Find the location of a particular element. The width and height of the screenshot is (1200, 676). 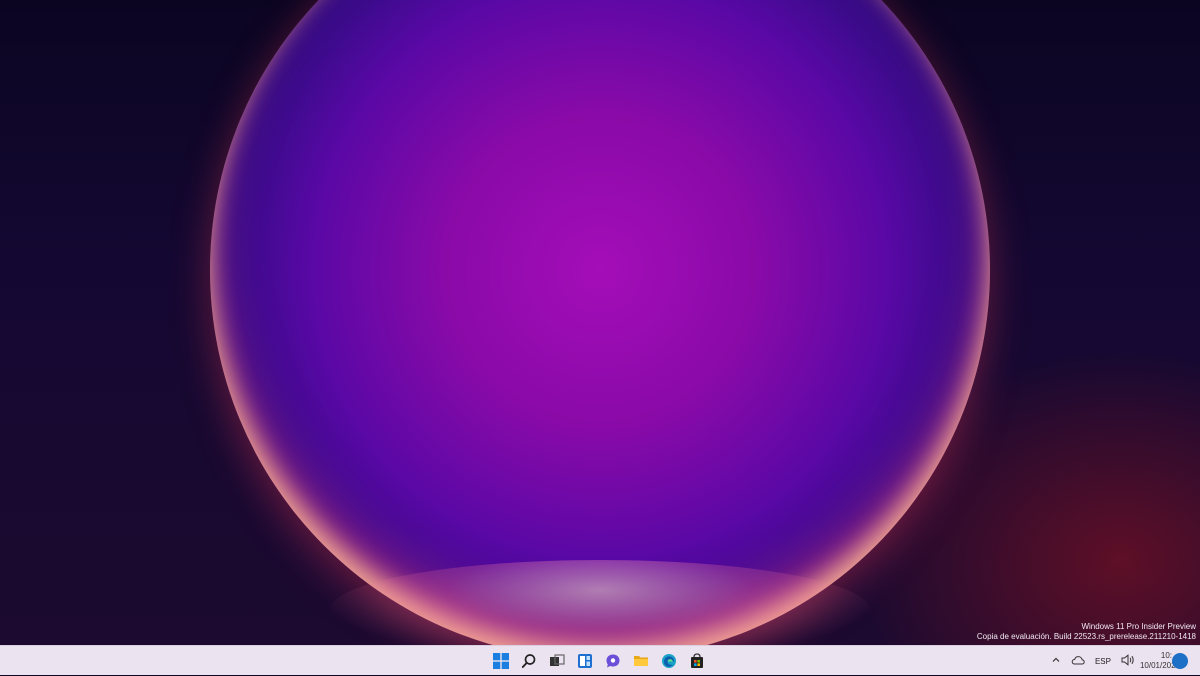

store-button is located at coordinates (697, 661).